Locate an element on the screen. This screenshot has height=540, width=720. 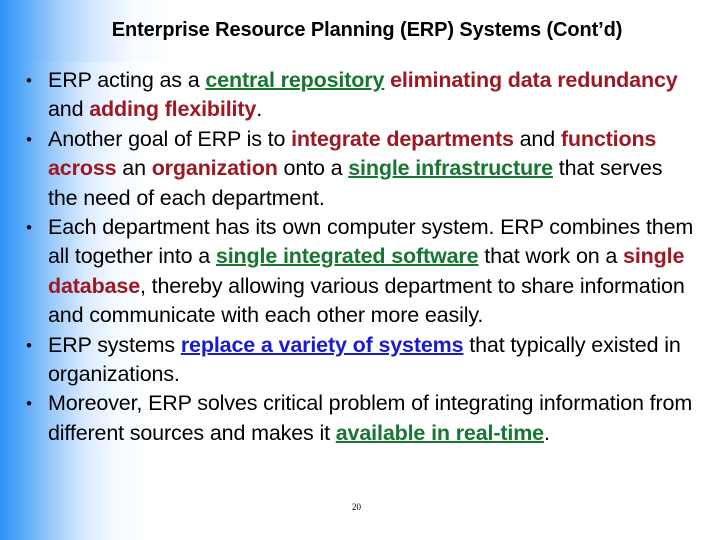
emphasis-text: adding flexibility is located at coordinates (173, 109).